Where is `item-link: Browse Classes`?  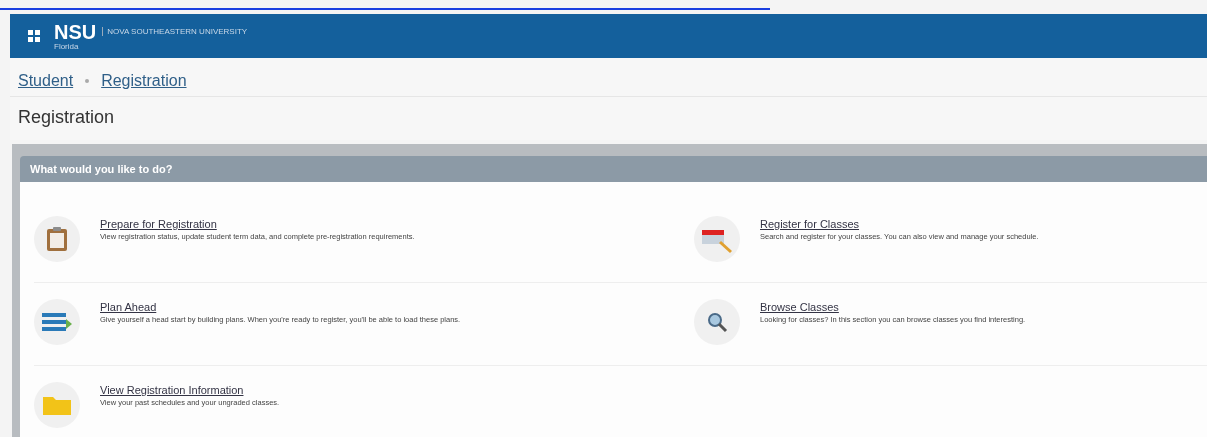
item-link: Browse Classes is located at coordinates (893, 307).